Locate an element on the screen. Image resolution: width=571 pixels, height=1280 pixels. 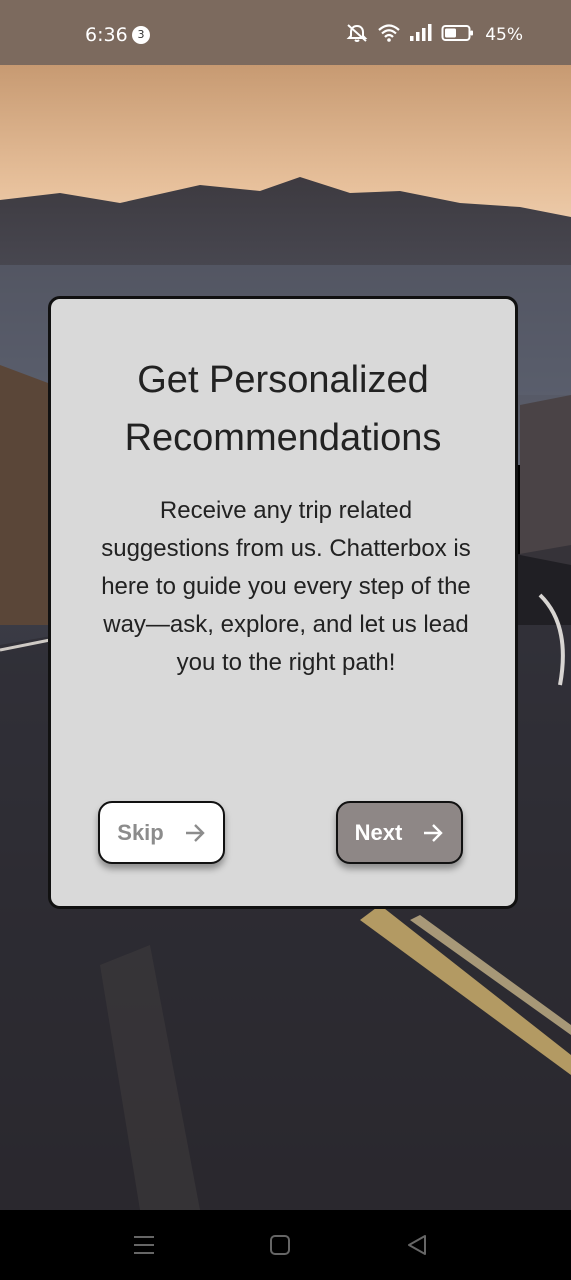
signal-icon is located at coordinates (421, 35).